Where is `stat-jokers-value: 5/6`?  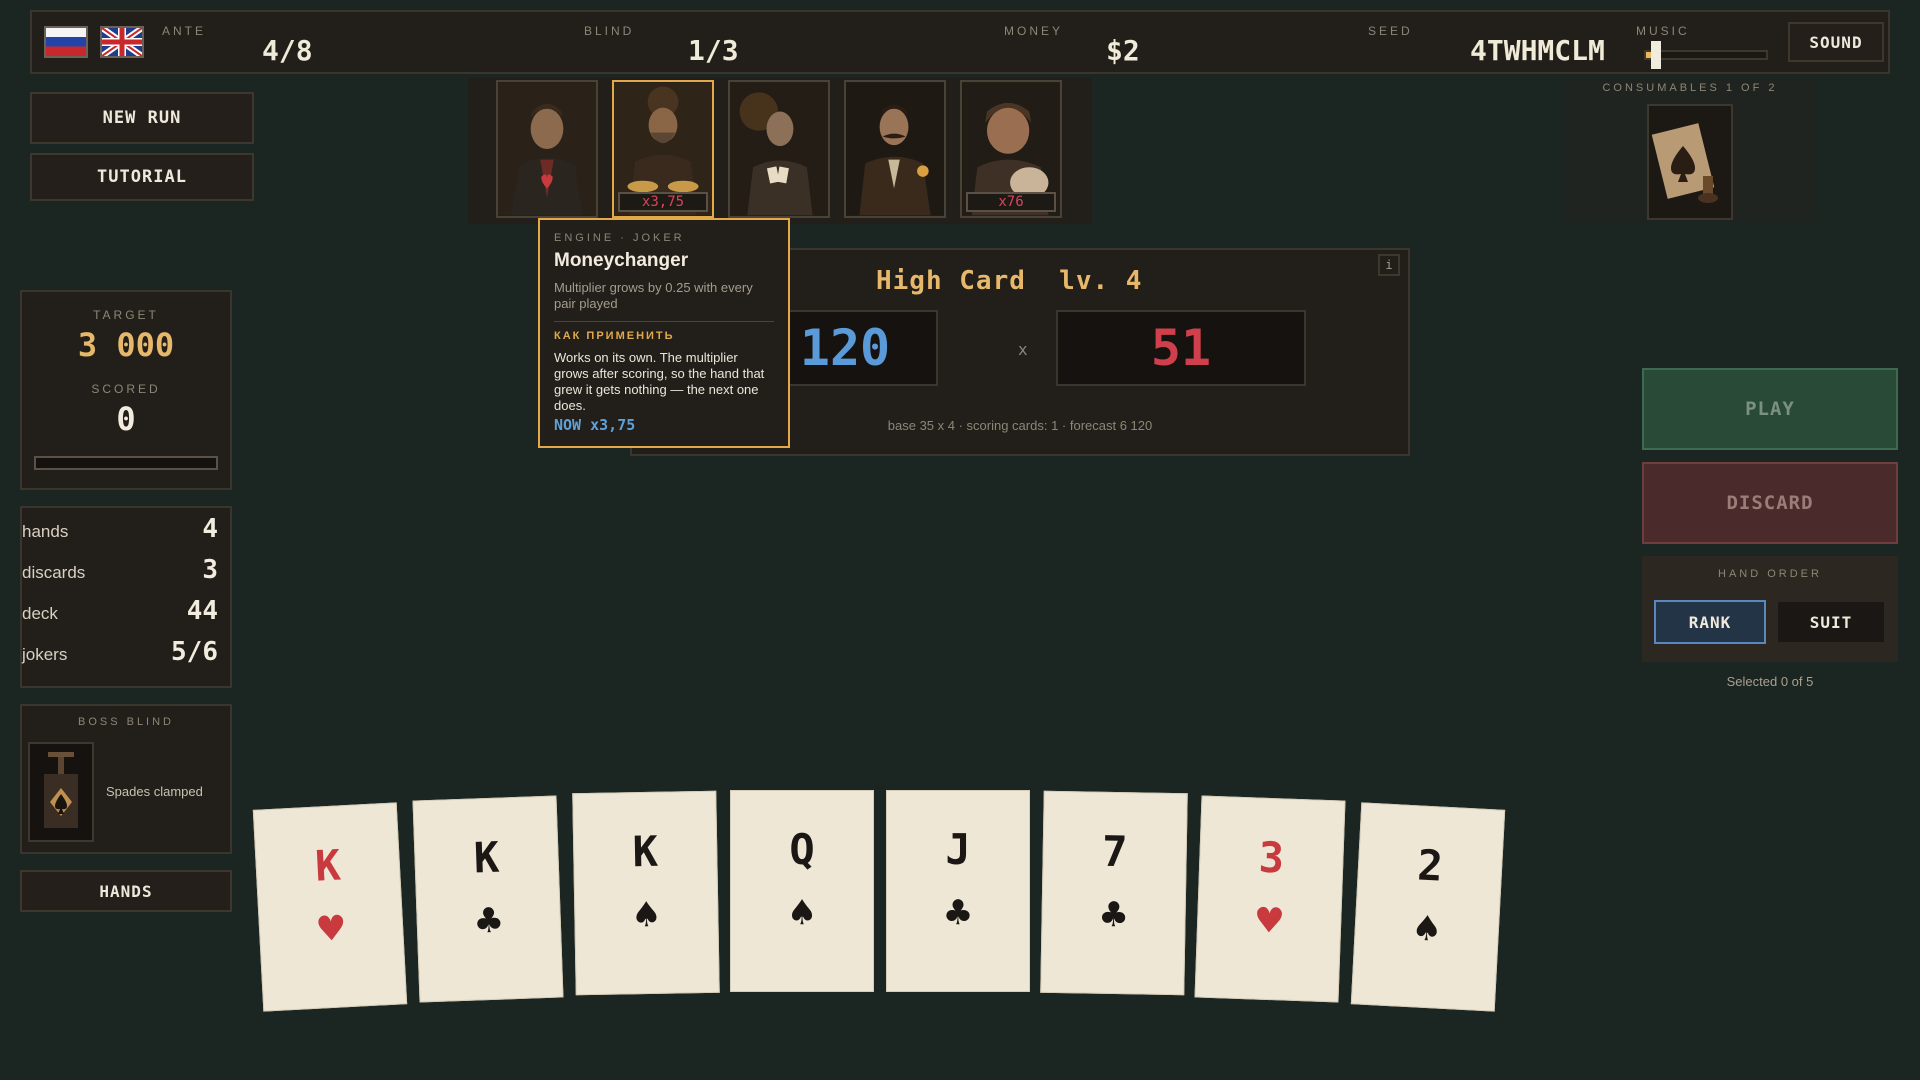
stat-jokers-value: 5/6 is located at coordinates (194, 652).